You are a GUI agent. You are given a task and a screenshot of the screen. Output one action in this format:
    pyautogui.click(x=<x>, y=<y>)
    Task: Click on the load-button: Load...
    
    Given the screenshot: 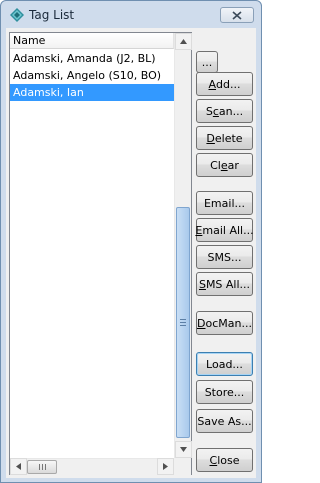 What is the action you would take?
    pyautogui.click(x=224, y=364)
    